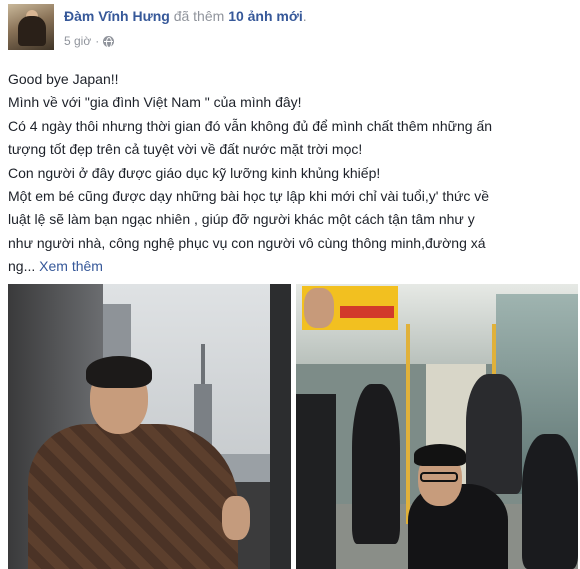 This screenshot has width=580, height=569. What do you see at coordinates (319, 308) in the screenshot?
I see `photo-ad-face` at bounding box center [319, 308].